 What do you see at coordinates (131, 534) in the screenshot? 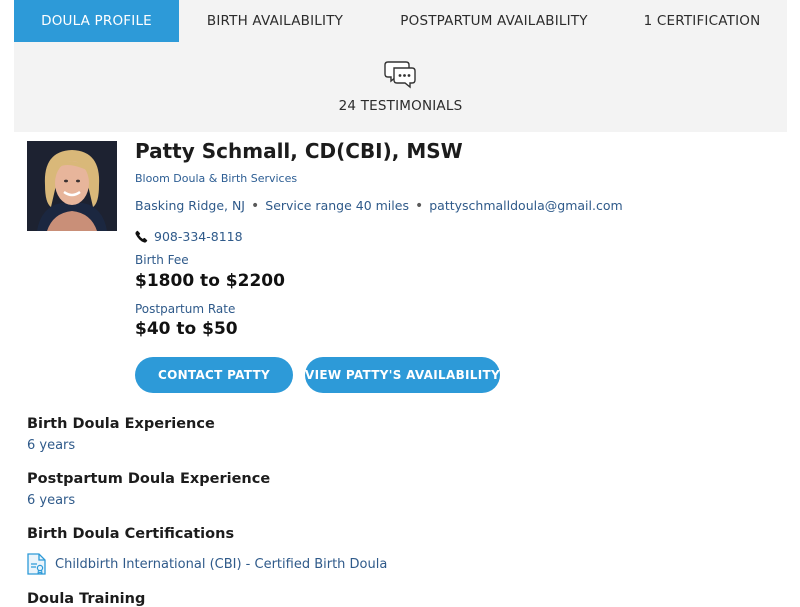
I see `certifications-title: Birth Doula Certifications` at bounding box center [131, 534].